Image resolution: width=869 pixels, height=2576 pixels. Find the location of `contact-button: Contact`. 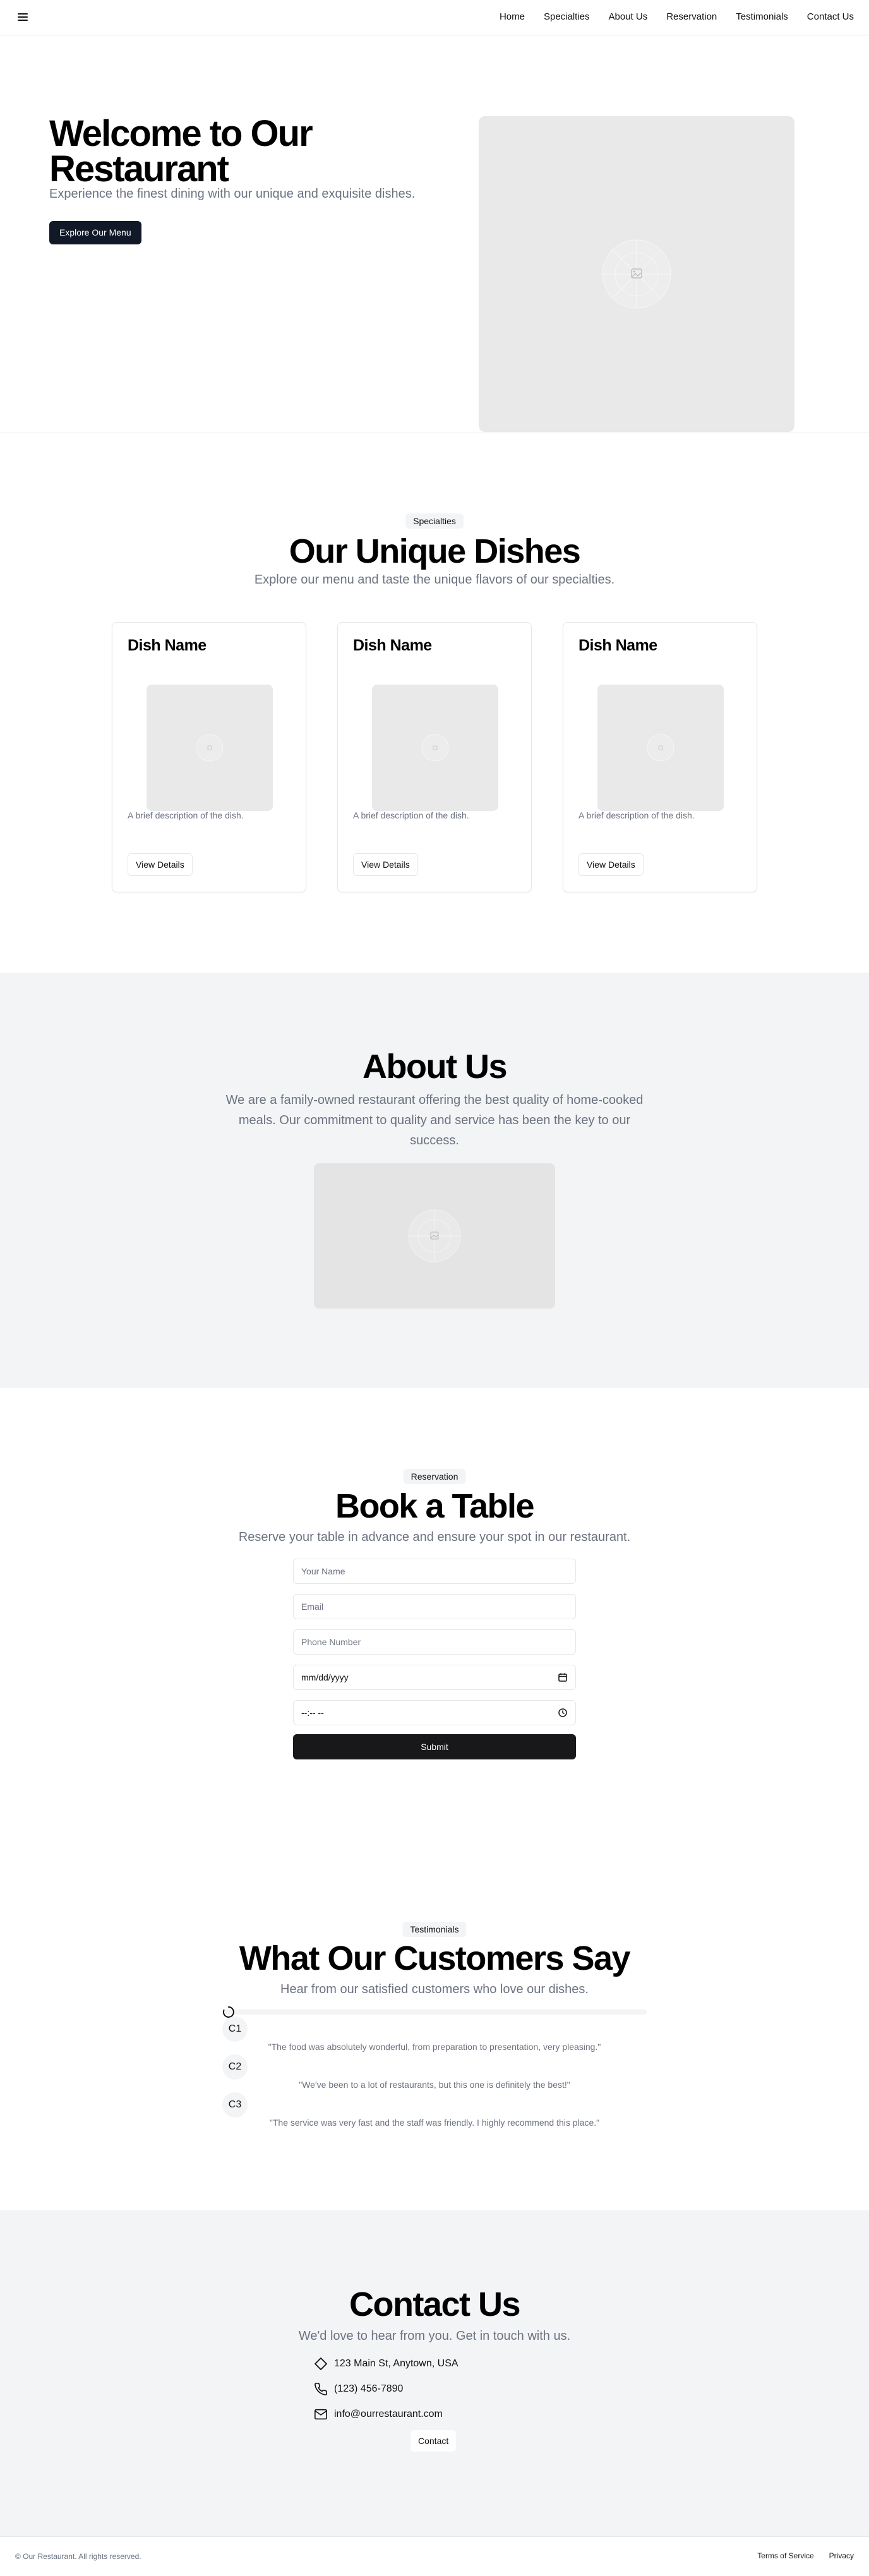

contact-button: Contact is located at coordinates (434, 2441).